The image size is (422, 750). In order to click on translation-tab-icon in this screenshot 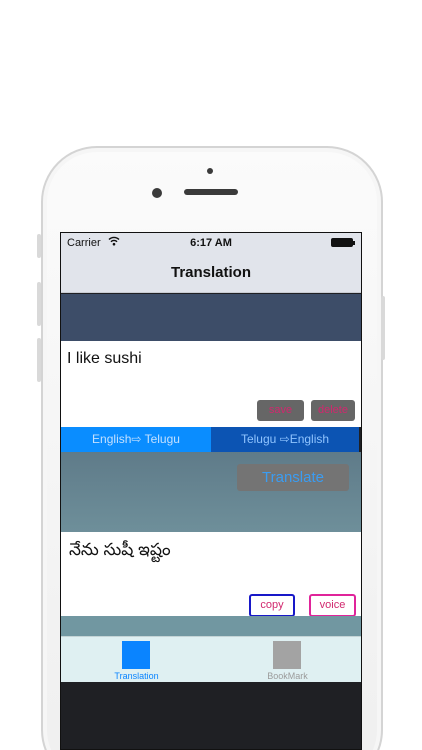, I will do `click(136, 655)`.